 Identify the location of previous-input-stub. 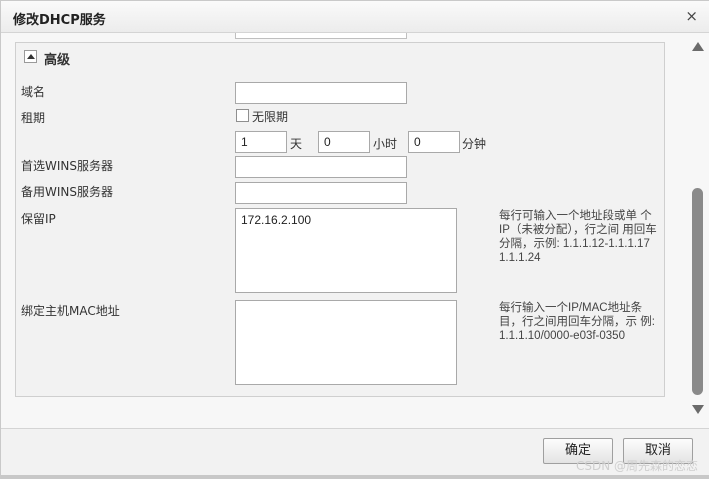
(321, 36).